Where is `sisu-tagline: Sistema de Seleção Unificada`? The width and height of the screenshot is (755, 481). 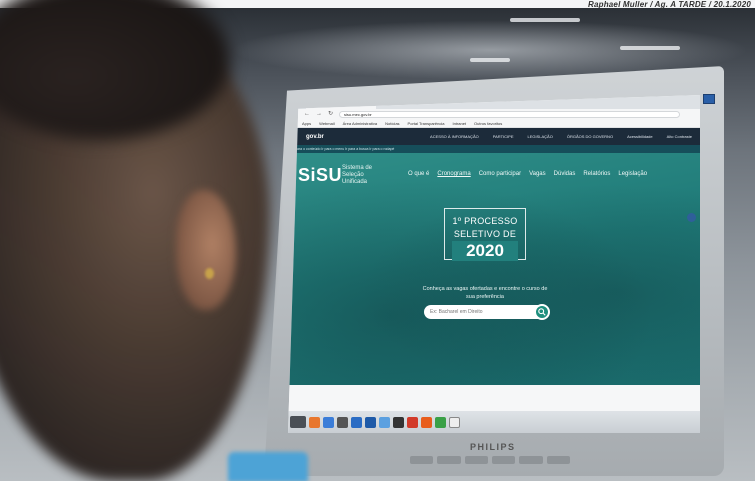
sisu-tagline: Sistema de Seleção Unificada is located at coordinates (357, 175).